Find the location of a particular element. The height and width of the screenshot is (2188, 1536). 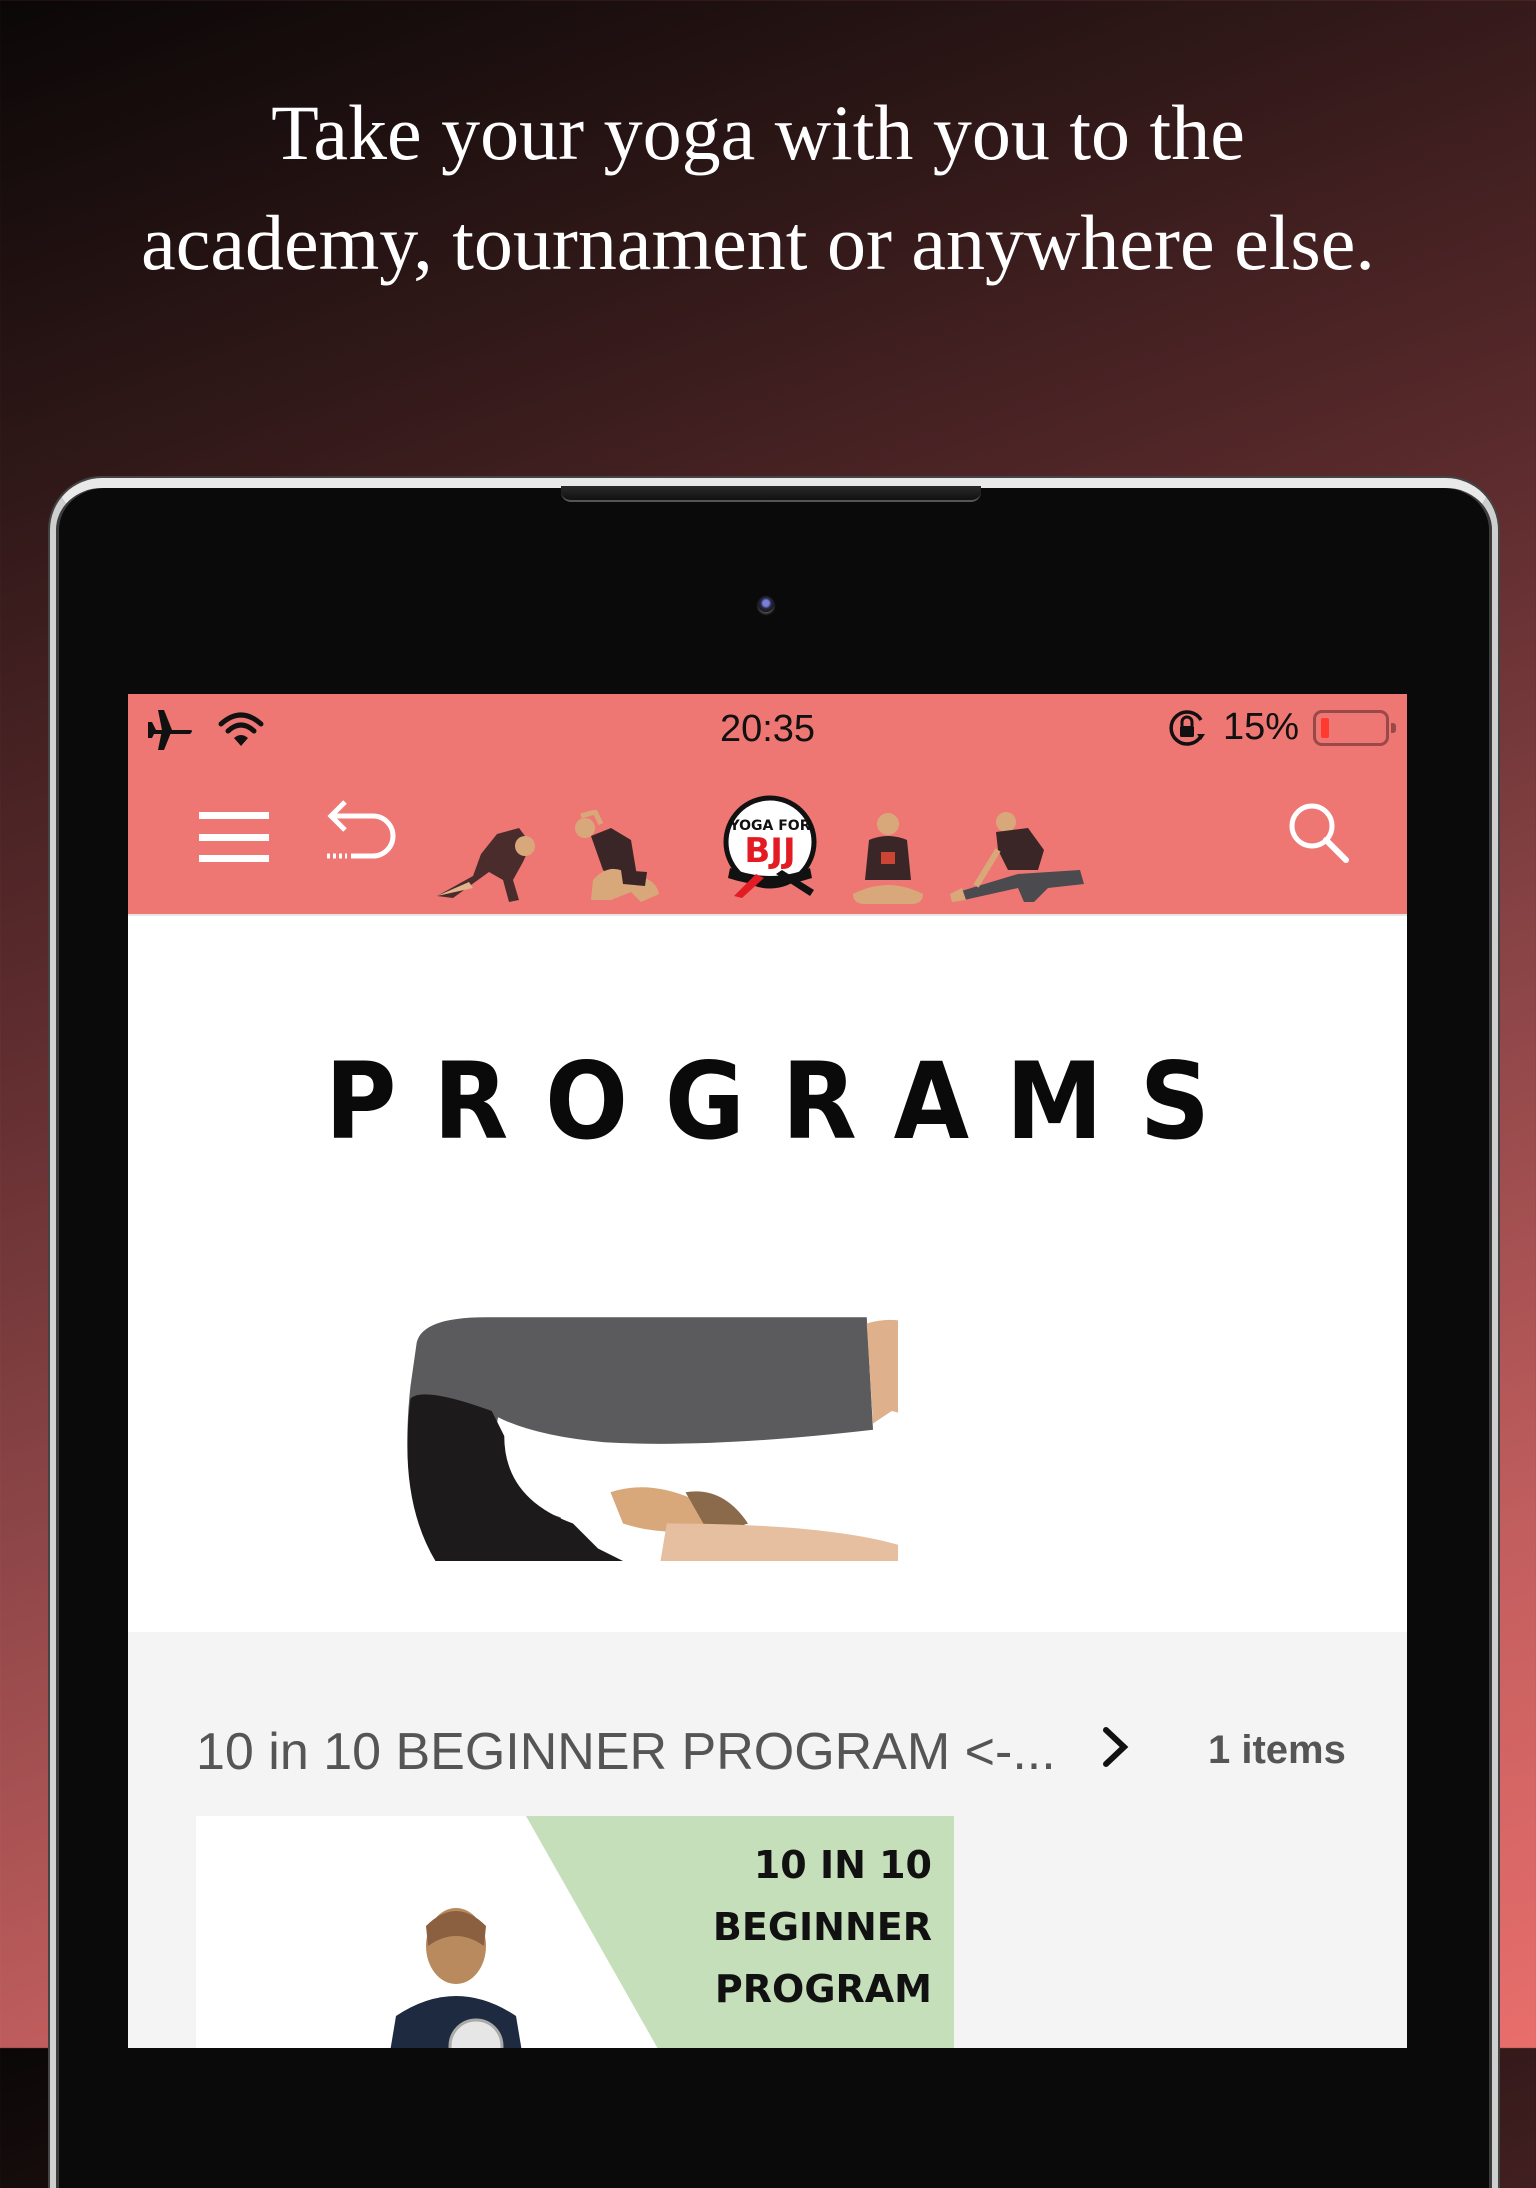

program-card-thumbnail: 10 IN 10 BEGINNER PROGRAM is located at coordinates (575, 1932).